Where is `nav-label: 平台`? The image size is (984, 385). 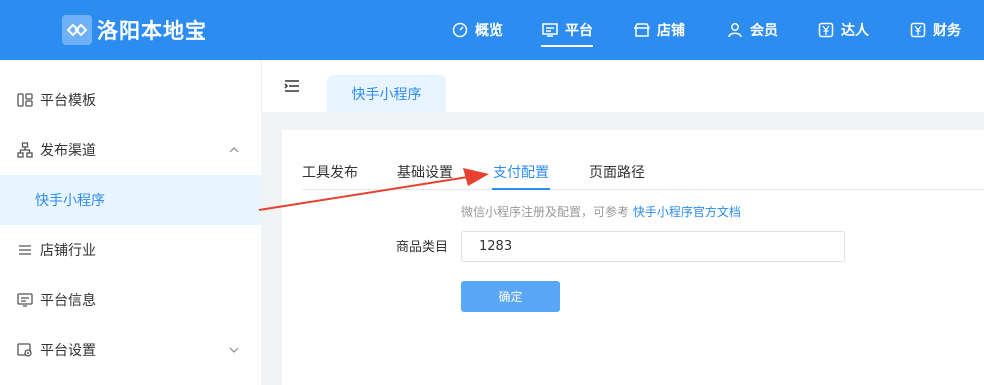
nav-label: 平台 is located at coordinates (579, 31).